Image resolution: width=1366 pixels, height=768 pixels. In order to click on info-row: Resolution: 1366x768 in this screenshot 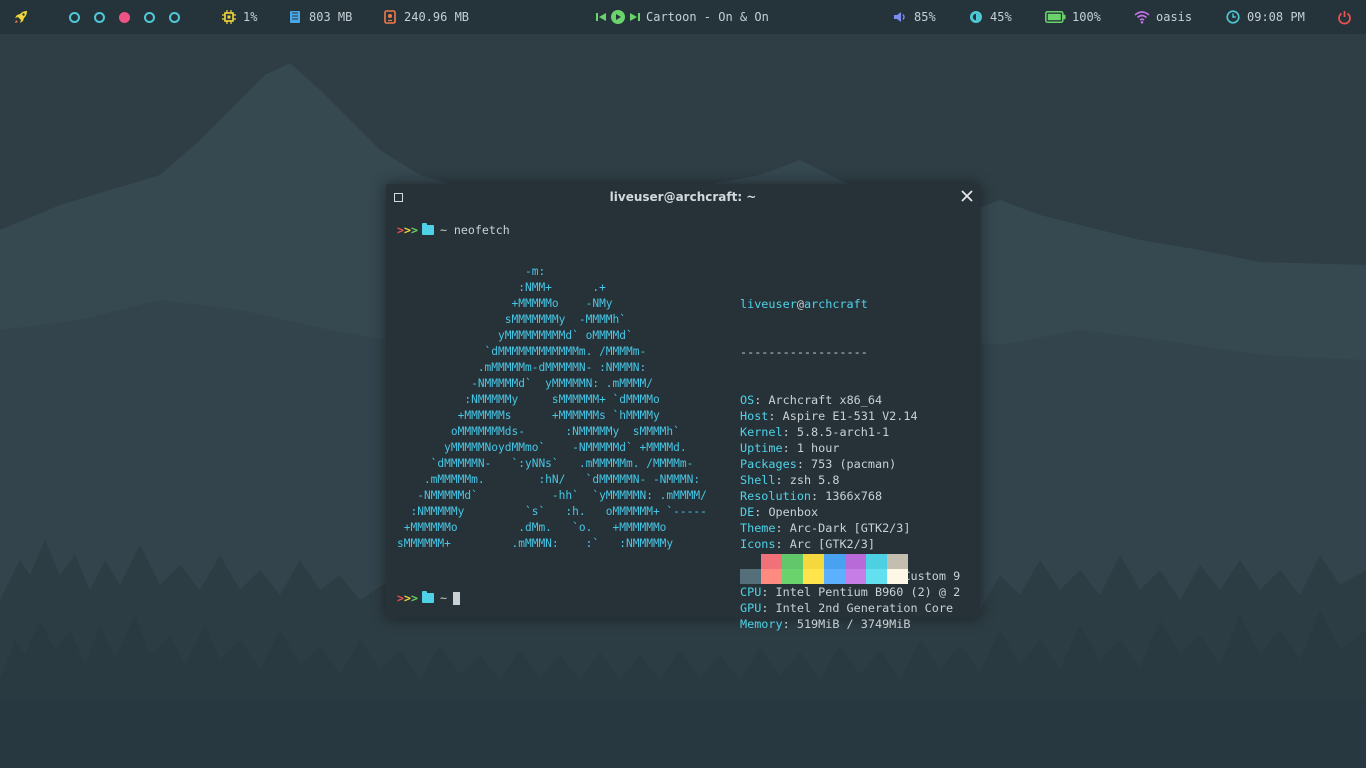, I will do `click(811, 496)`.